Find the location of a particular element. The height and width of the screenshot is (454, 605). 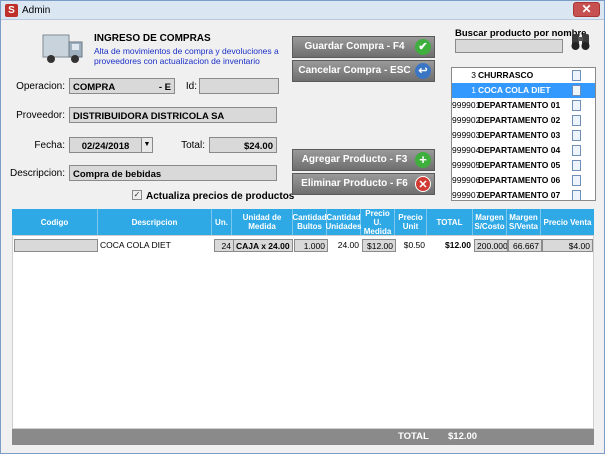

chevron-down-icon: ▼ is located at coordinates (146, 145).